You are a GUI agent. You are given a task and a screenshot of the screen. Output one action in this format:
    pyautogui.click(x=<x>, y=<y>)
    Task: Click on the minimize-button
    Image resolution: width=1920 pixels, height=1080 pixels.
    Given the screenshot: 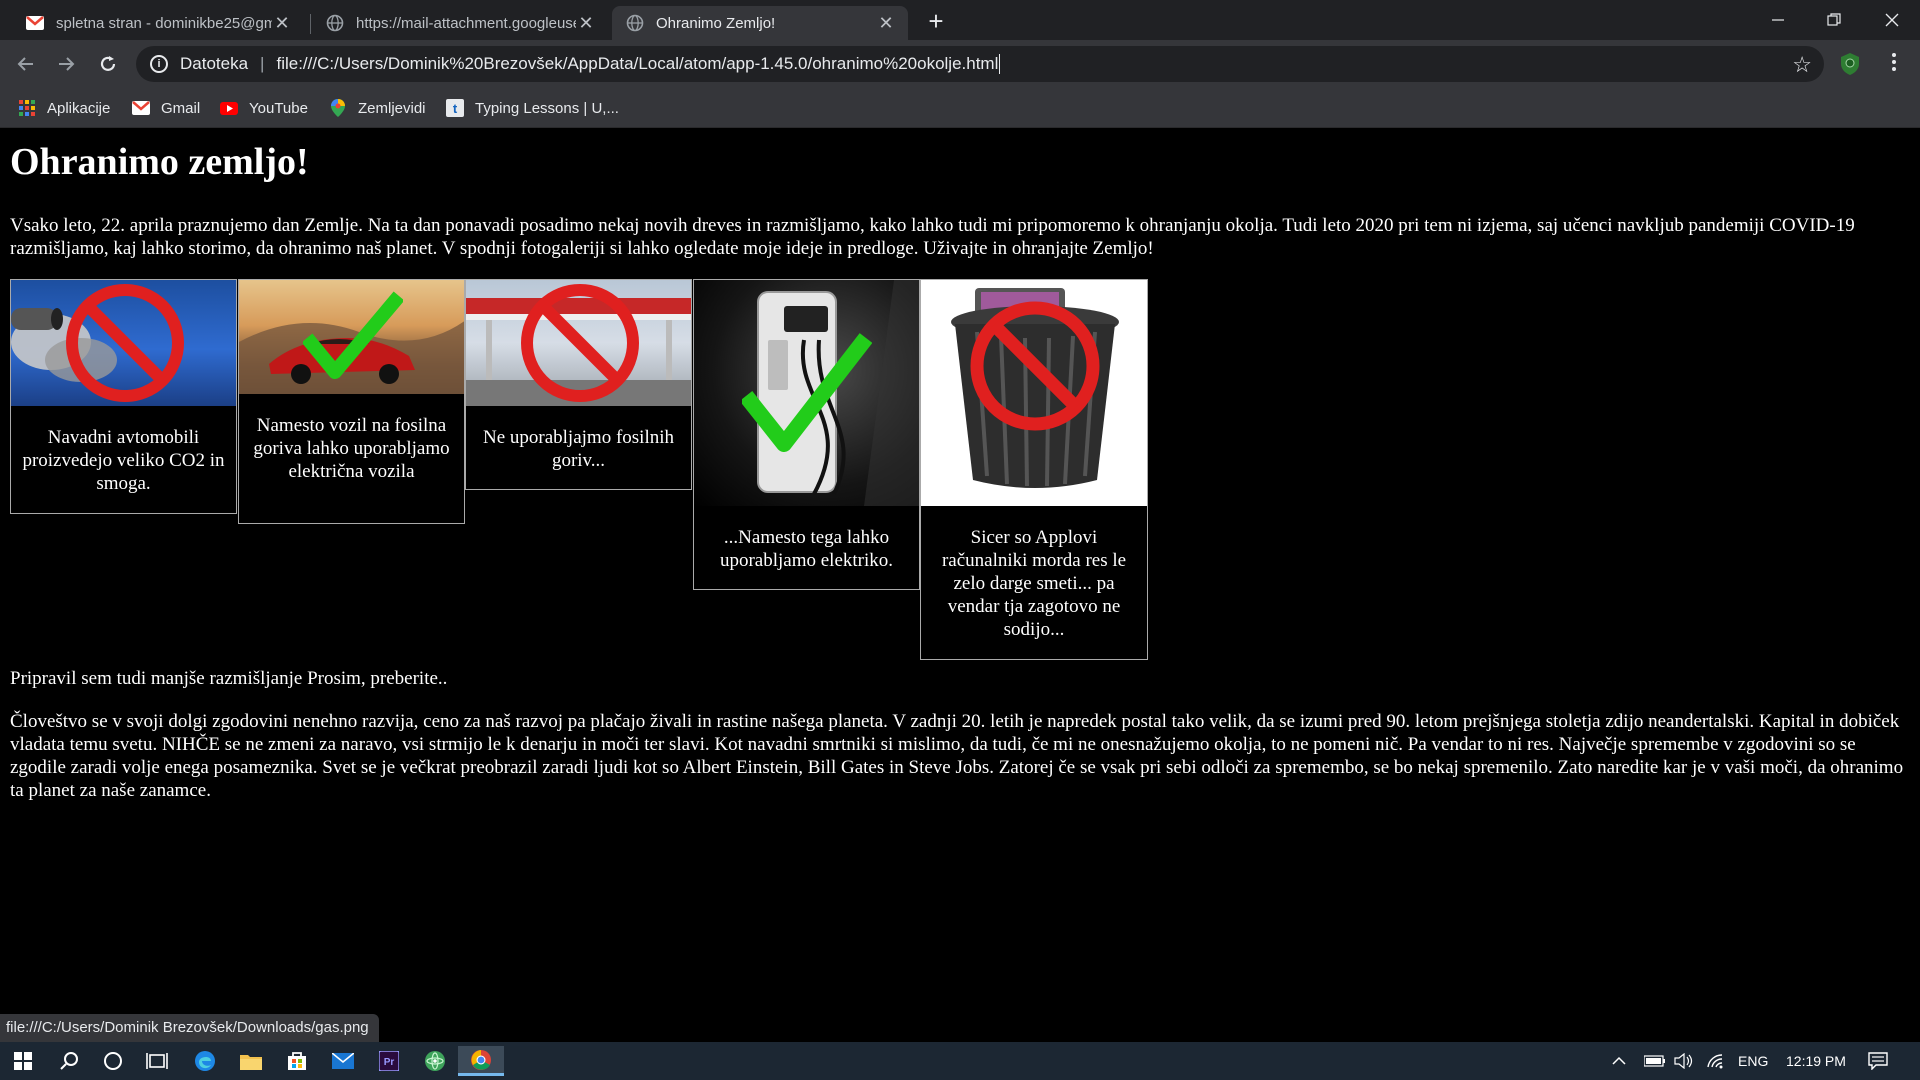 What is the action you would take?
    pyautogui.click(x=1778, y=20)
    